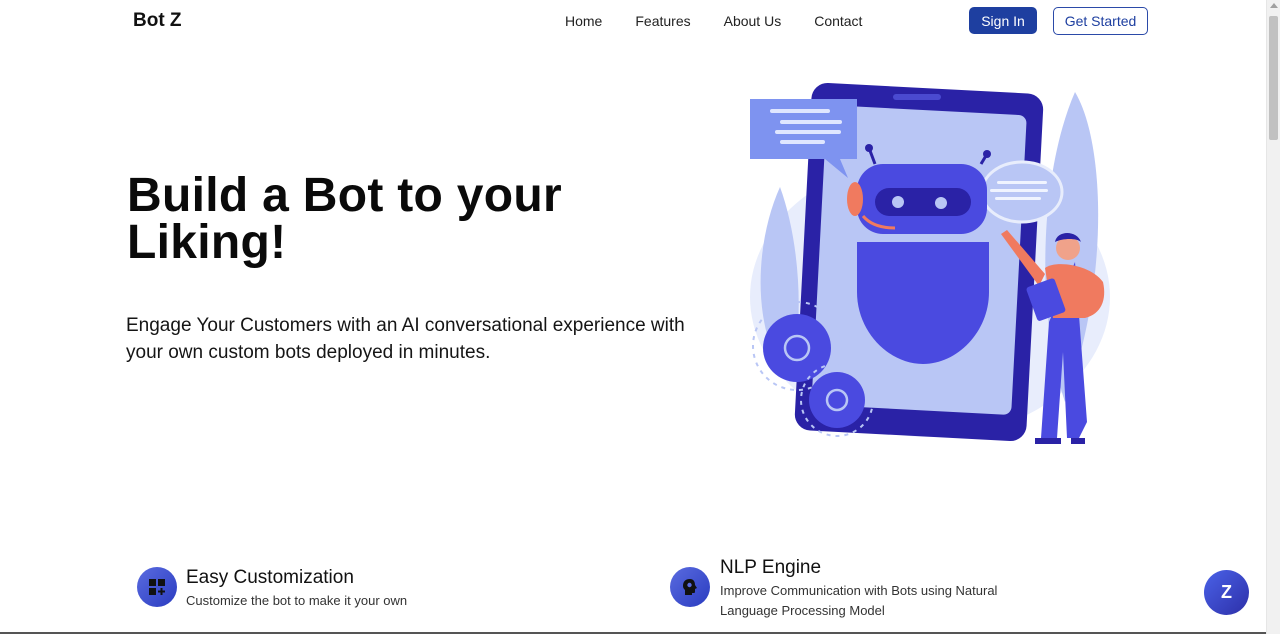 The image size is (1280, 634). I want to click on scrollbar-thumb, so click(1273, 78).